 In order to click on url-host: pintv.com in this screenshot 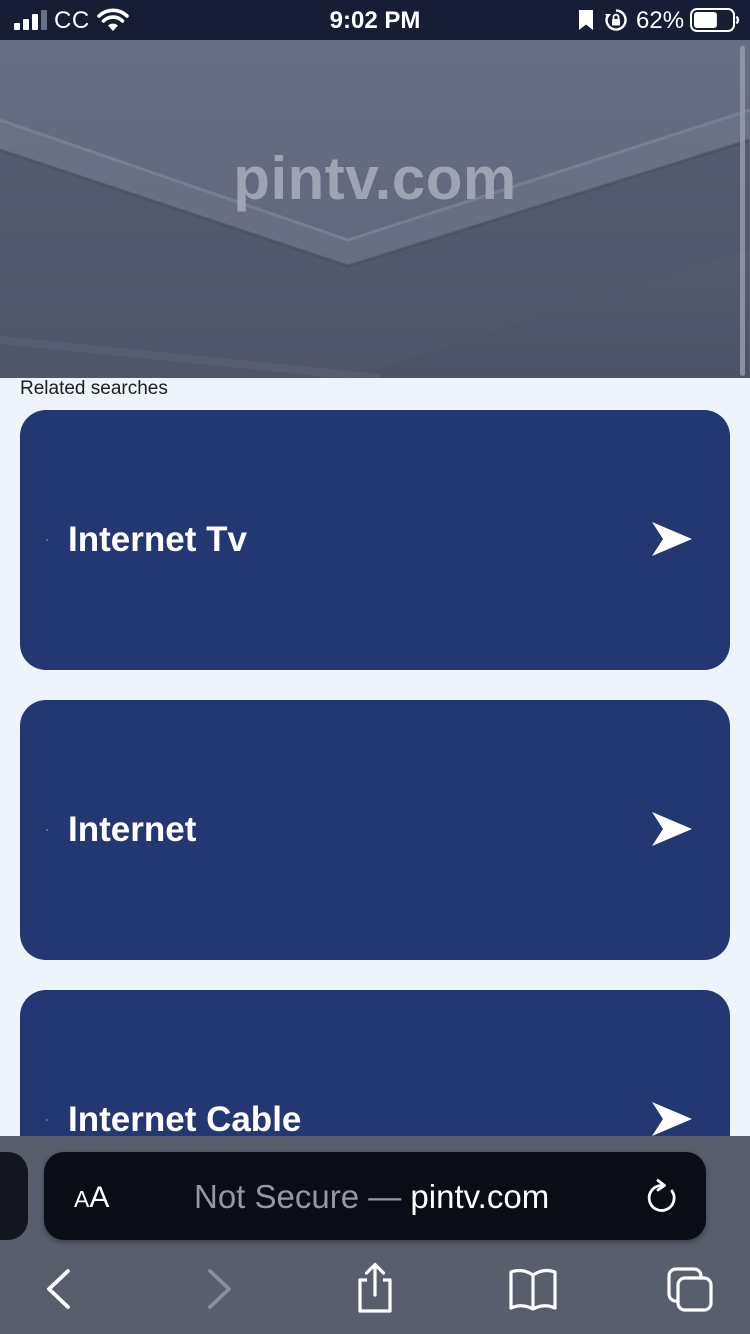, I will do `click(480, 1196)`.